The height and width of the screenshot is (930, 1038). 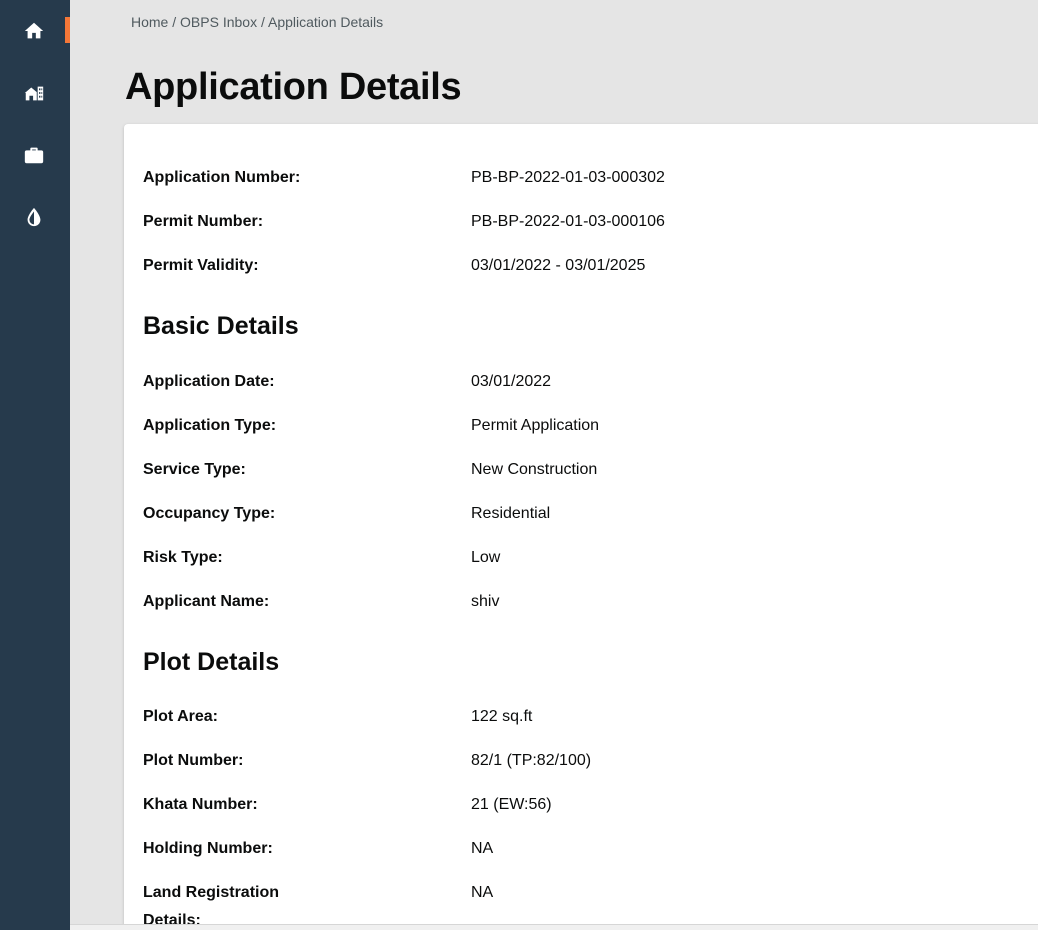 I want to click on detail-label: Holding Number:, so click(x=208, y=848).